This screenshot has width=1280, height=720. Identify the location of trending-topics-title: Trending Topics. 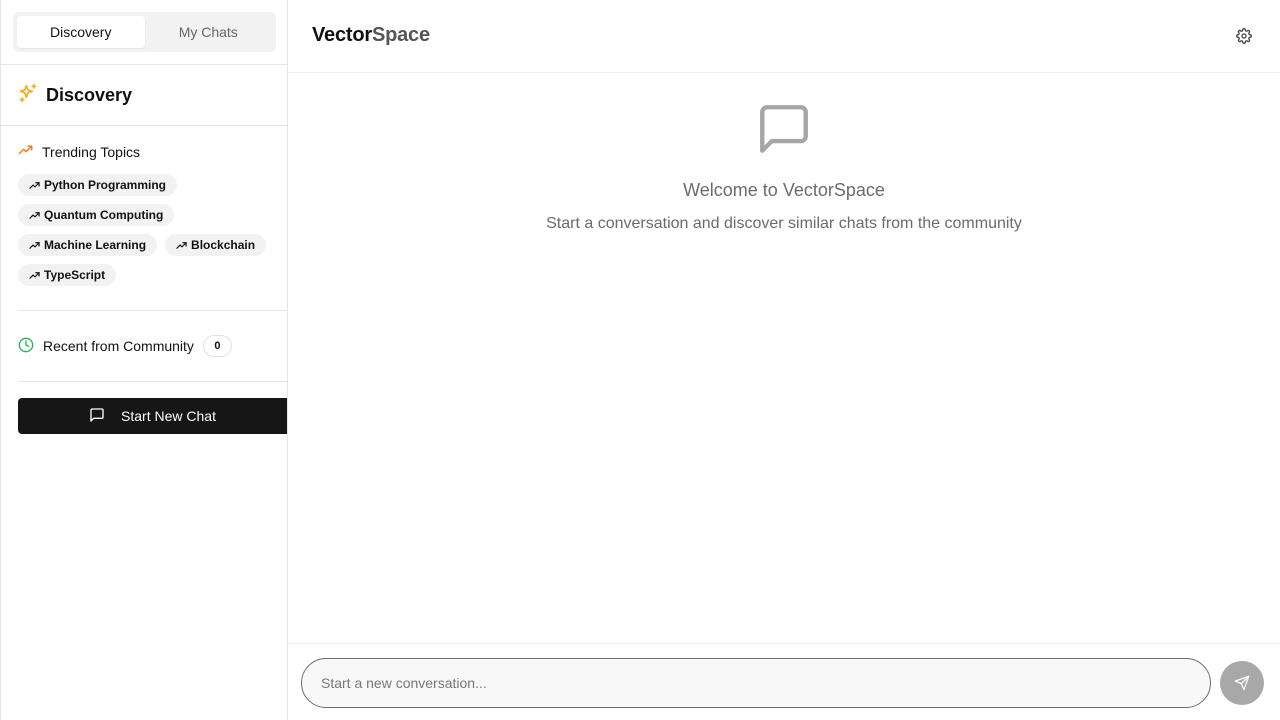
(91, 152).